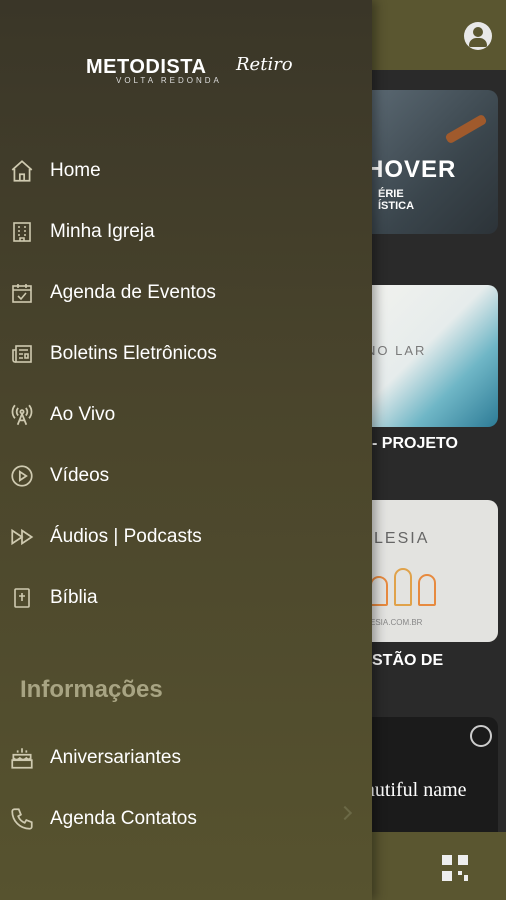 The image size is (506, 900). Describe the element at coordinates (186, 415) in the screenshot. I see `menu-item-ao-vivo: Ao Vivo` at that location.